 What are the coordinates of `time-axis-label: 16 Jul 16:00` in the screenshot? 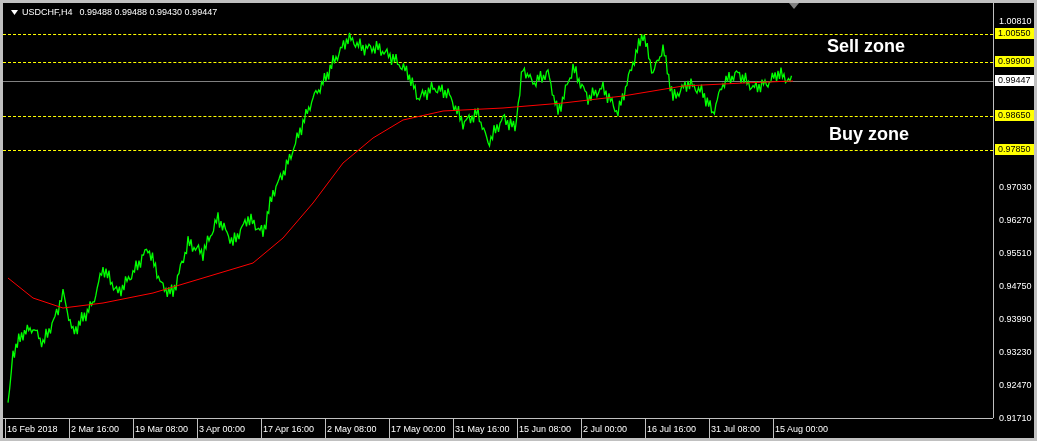 It's located at (677, 428).